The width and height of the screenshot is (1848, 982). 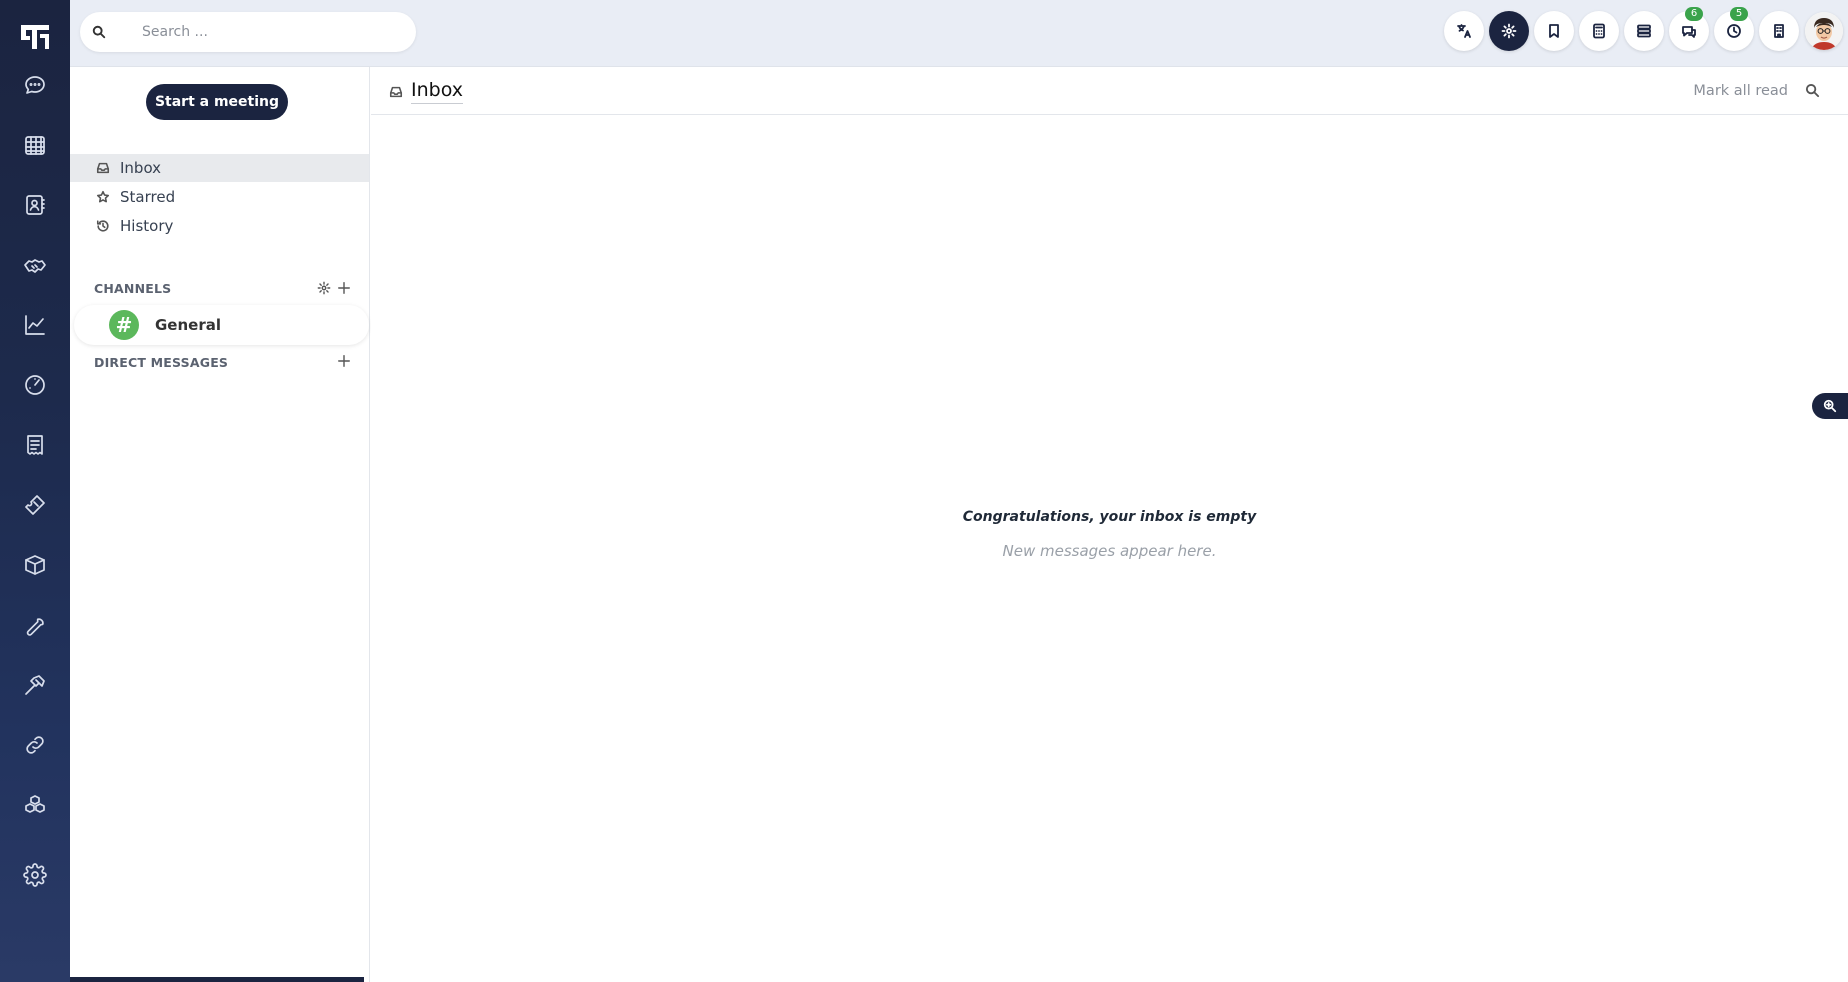 What do you see at coordinates (188, 325) in the screenshot?
I see `channel-name: General` at bounding box center [188, 325].